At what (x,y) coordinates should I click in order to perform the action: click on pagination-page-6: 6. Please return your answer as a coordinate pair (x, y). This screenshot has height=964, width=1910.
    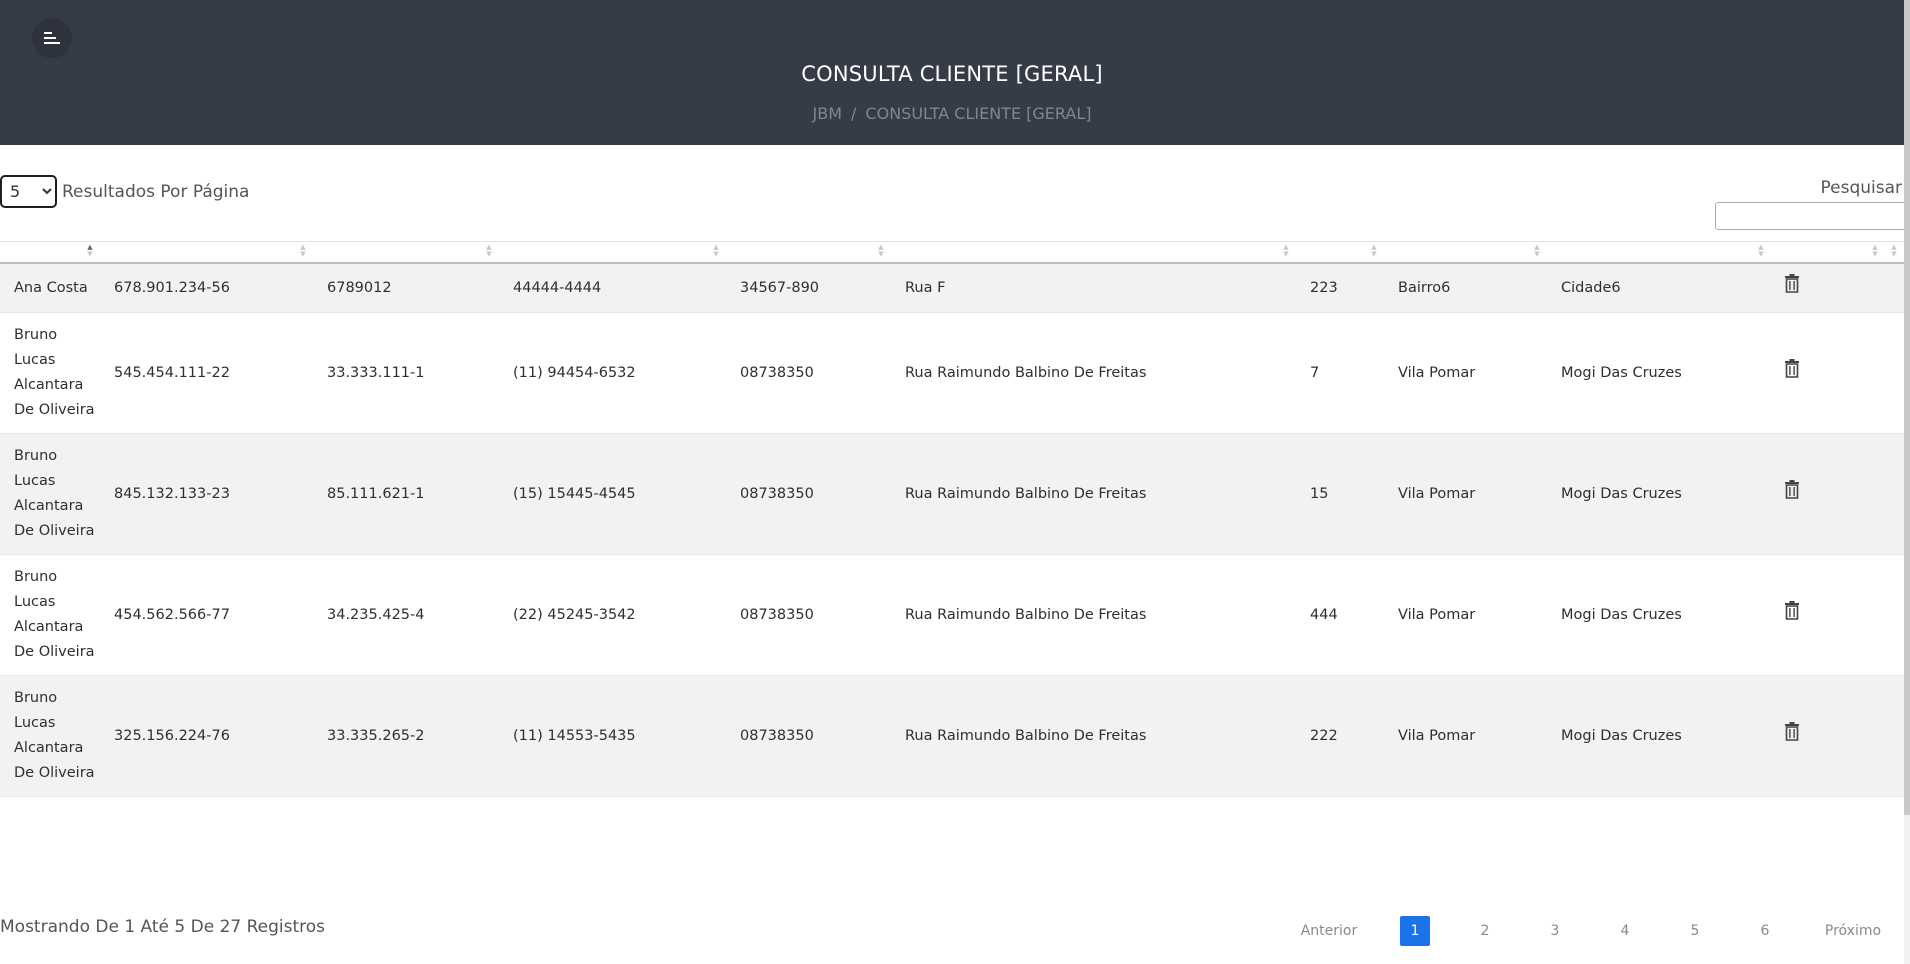
    Looking at the image, I should click on (1765, 931).